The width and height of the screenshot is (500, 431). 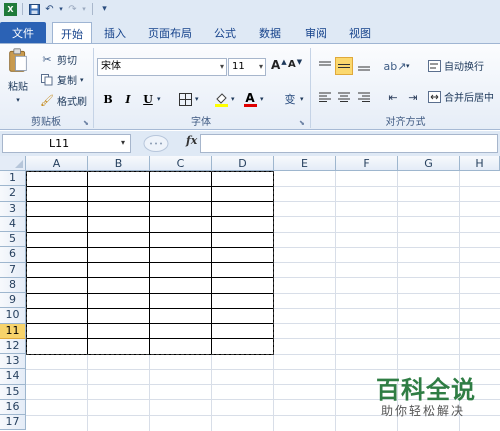 I want to click on font-color-button: A, so click(x=250, y=99).